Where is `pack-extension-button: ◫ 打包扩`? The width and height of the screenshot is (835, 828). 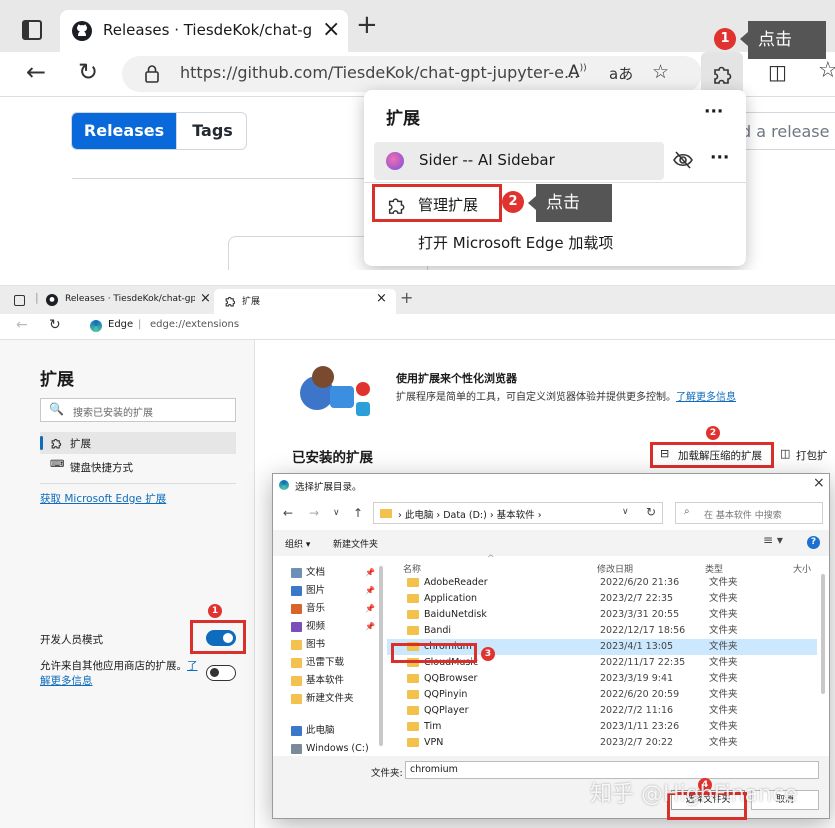 pack-extension-button: ◫ 打包扩 is located at coordinates (807, 455).